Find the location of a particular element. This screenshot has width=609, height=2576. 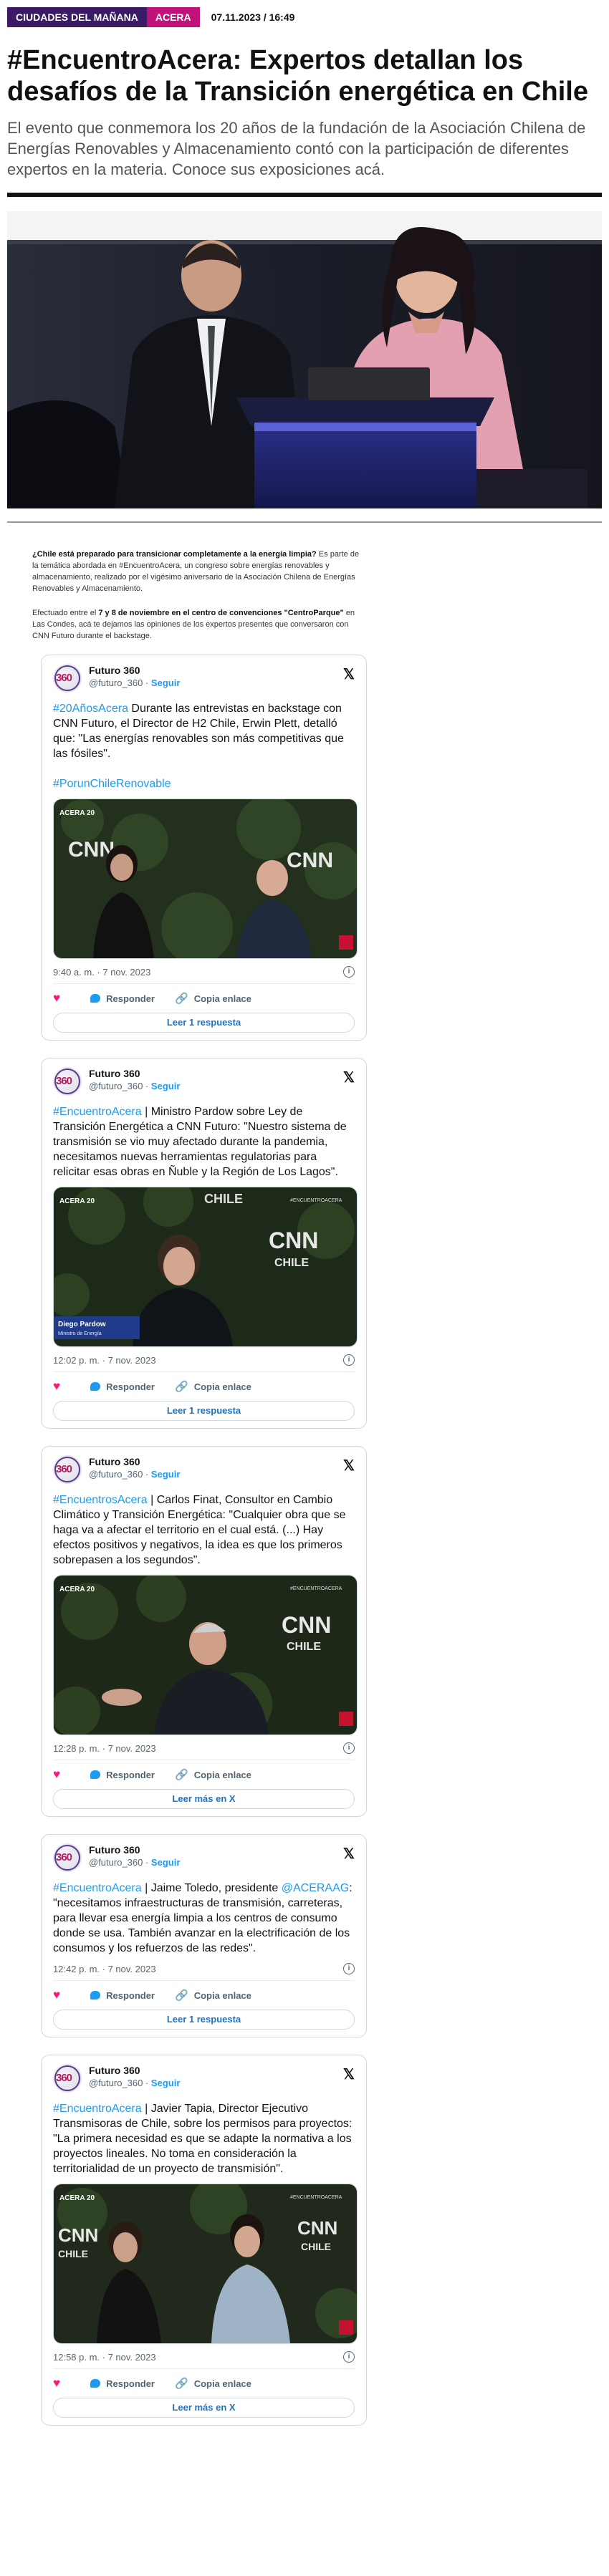

country-label: CHILE is located at coordinates (316, 2246).